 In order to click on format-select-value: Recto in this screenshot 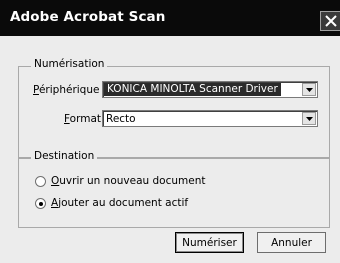, I will do `click(121, 119)`.